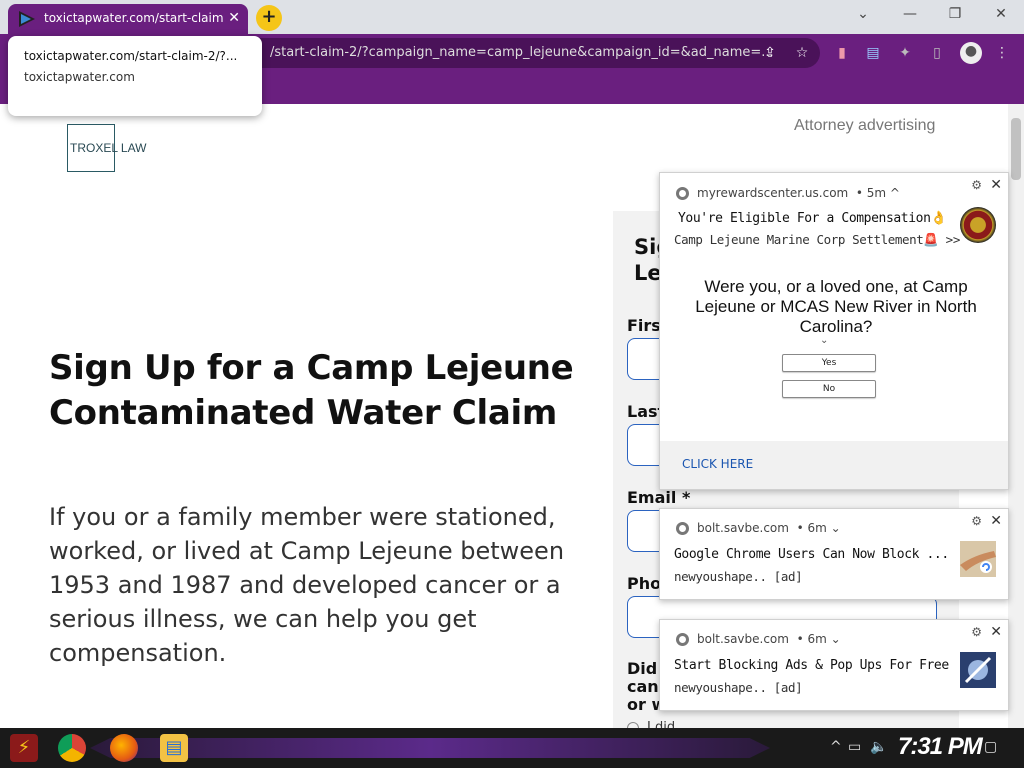 The image size is (1024, 768). What do you see at coordinates (802, 53) in the screenshot?
I see `star-icon: ☆` at bounding box center [802, 53].